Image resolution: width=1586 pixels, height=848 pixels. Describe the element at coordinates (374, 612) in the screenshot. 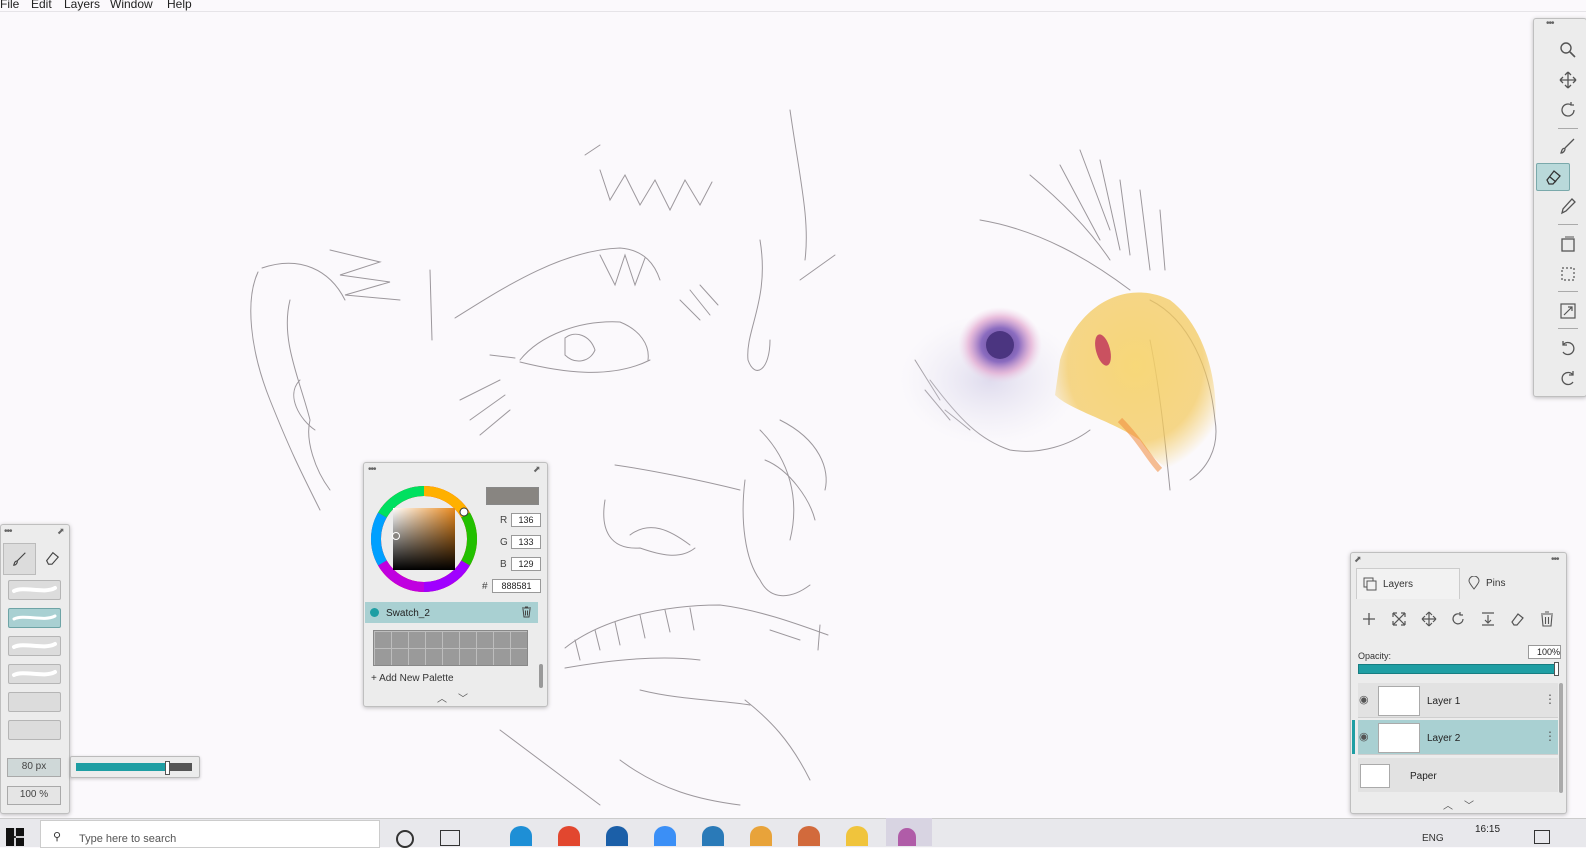

I see `swatch-dot-icon` at that location.